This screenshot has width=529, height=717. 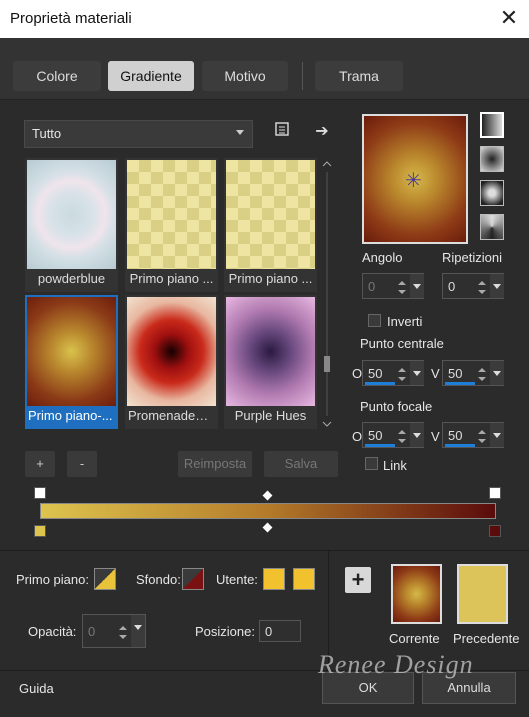 What do you see at coordinates (215, 464) in the screenshot?
I see `reset-button: Reimposta` at bounding box center [215, 464].